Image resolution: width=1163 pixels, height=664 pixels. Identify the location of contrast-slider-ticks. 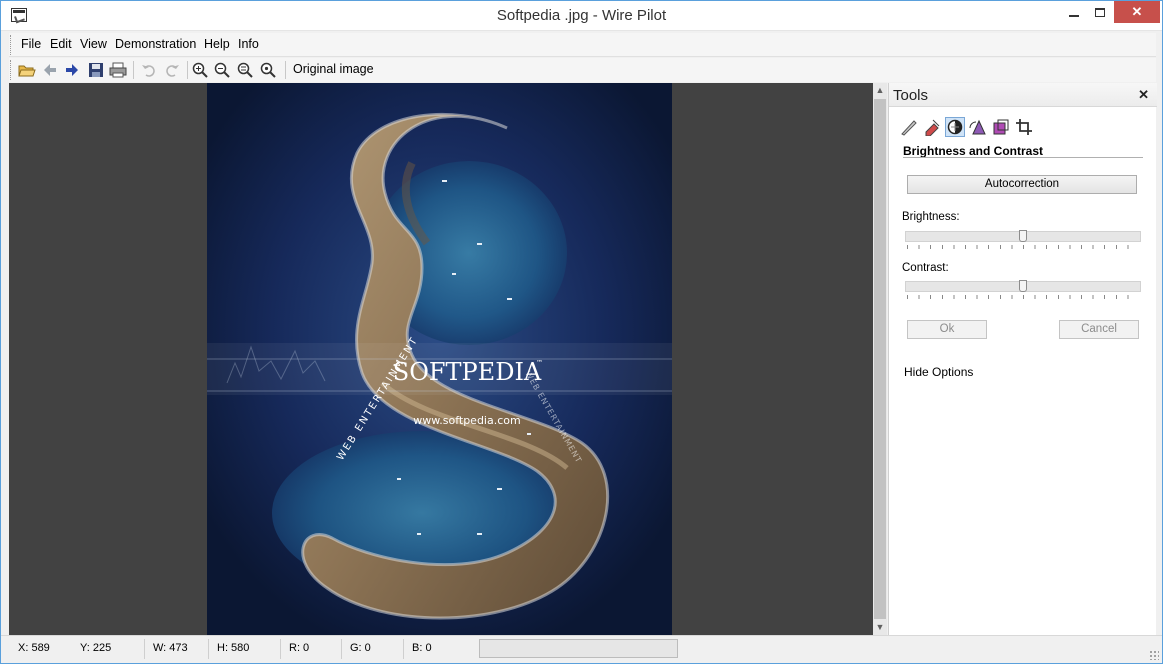
(1023, 297).